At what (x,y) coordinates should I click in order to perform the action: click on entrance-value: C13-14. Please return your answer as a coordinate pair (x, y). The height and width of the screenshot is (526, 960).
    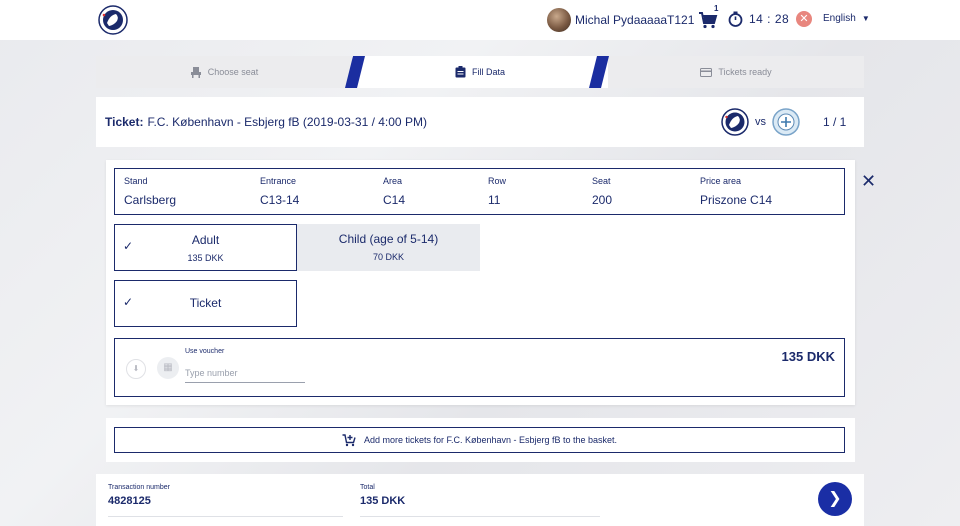
    Looking at the image, I should click on (280, 200).